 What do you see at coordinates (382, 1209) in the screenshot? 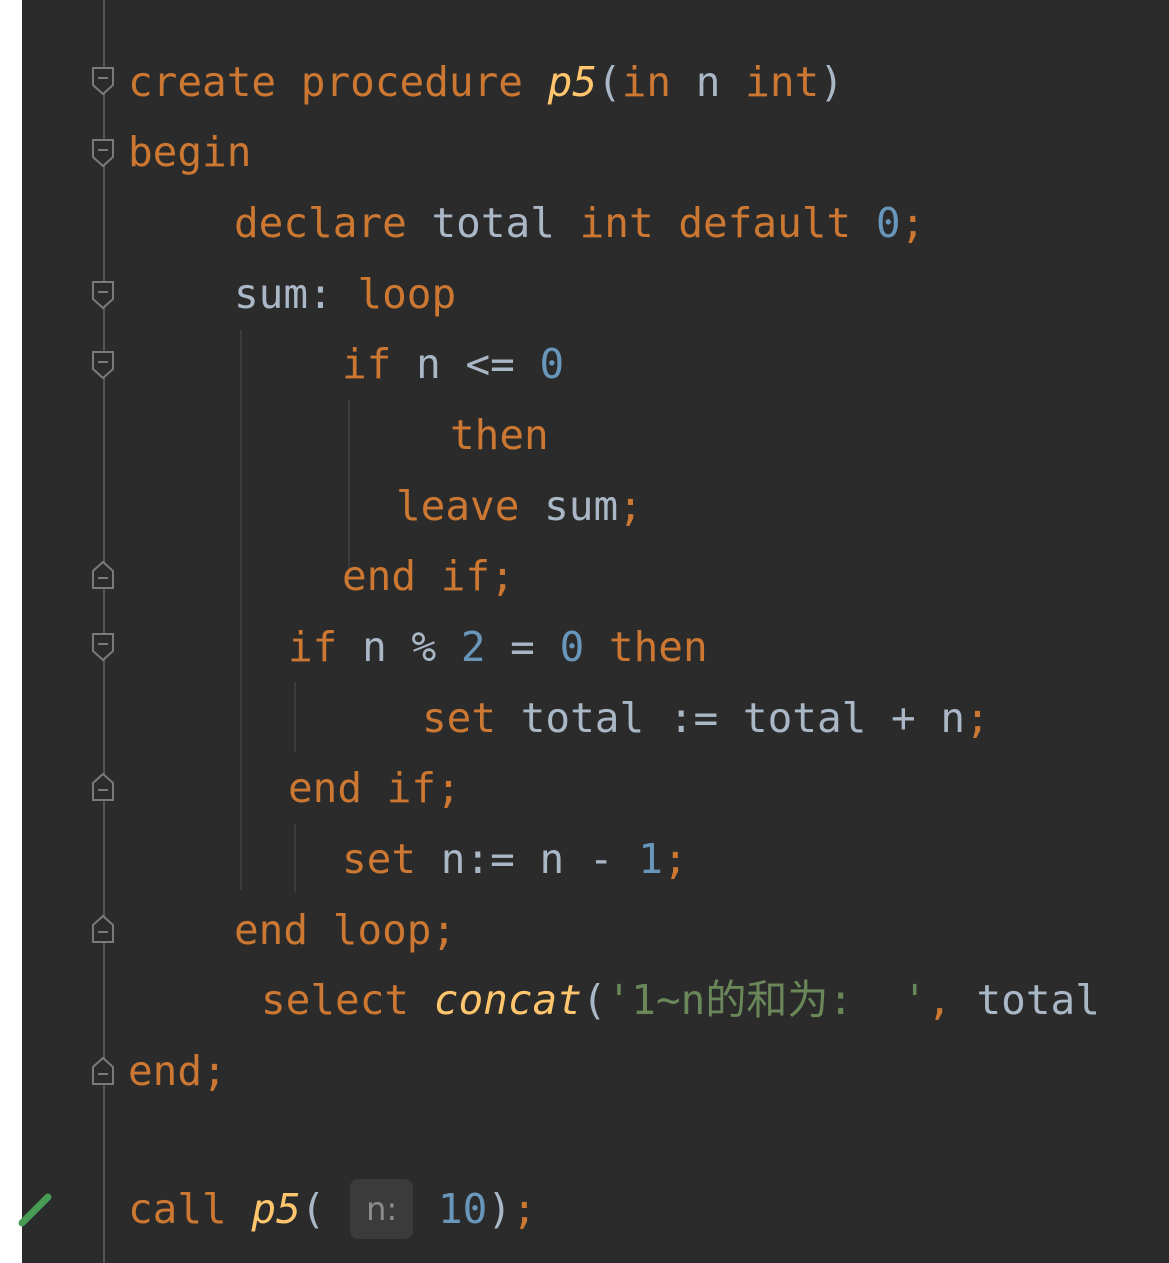
I see `parameter-hint: n:` at bounding box center [382, 1209].